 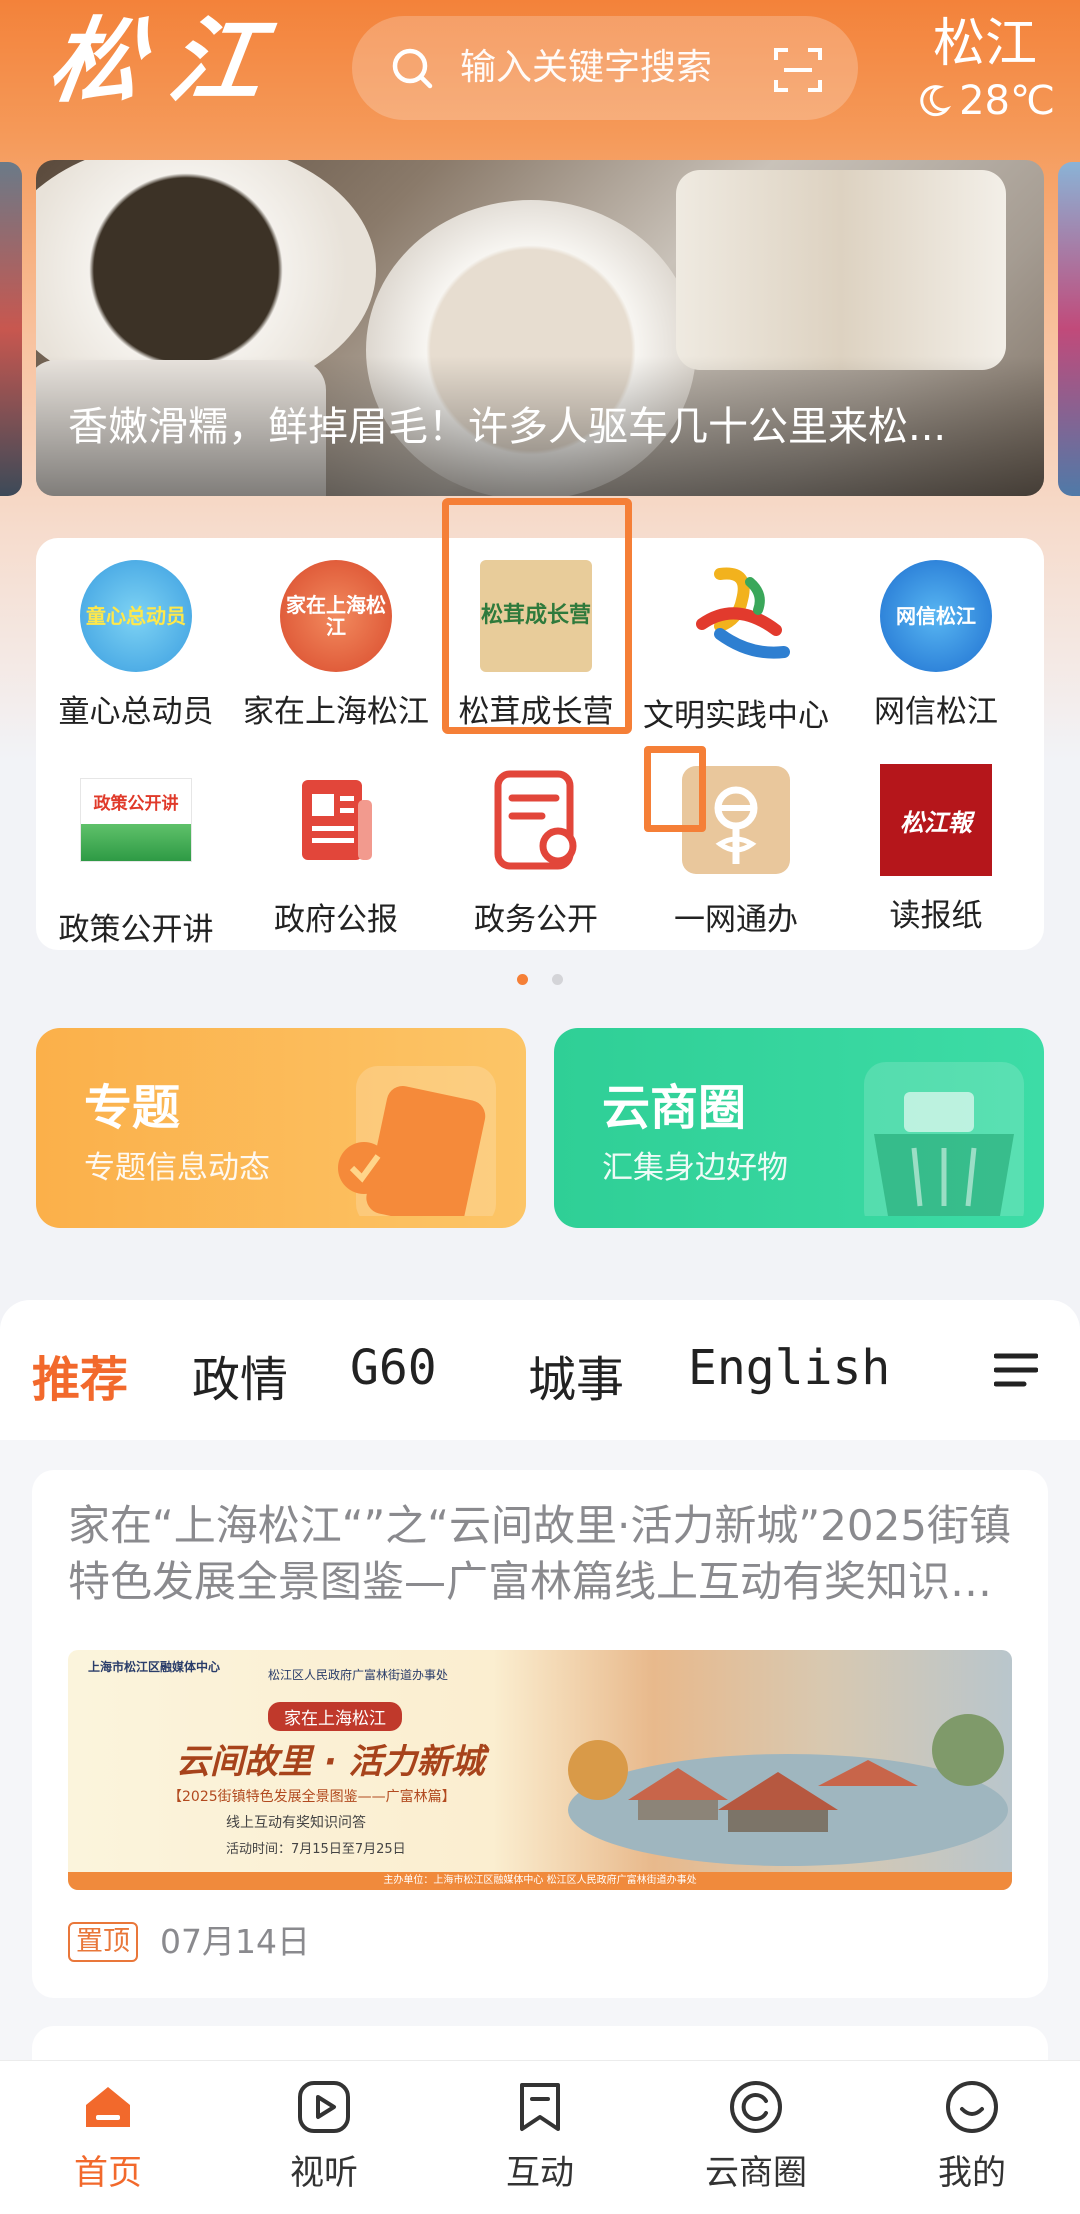 I want to click on moon-icon, so click(x=936, y=101).